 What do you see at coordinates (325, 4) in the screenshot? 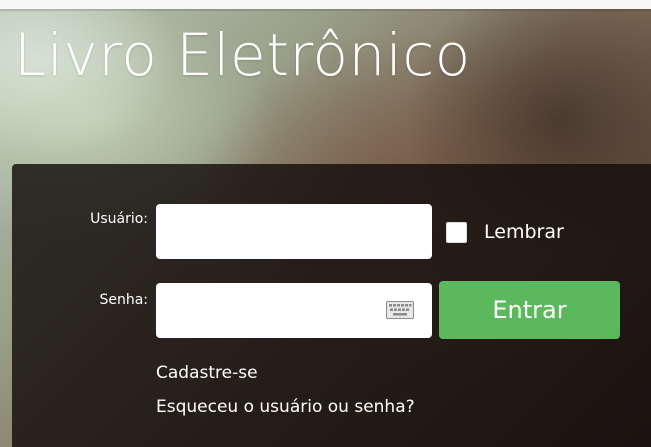
I see `top-strip` at bounding box center [325, 4].